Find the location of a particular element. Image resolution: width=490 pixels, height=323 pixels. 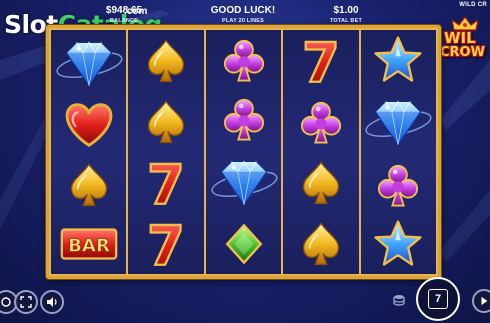

fullscreen-button is located at coordinates (26, 302).